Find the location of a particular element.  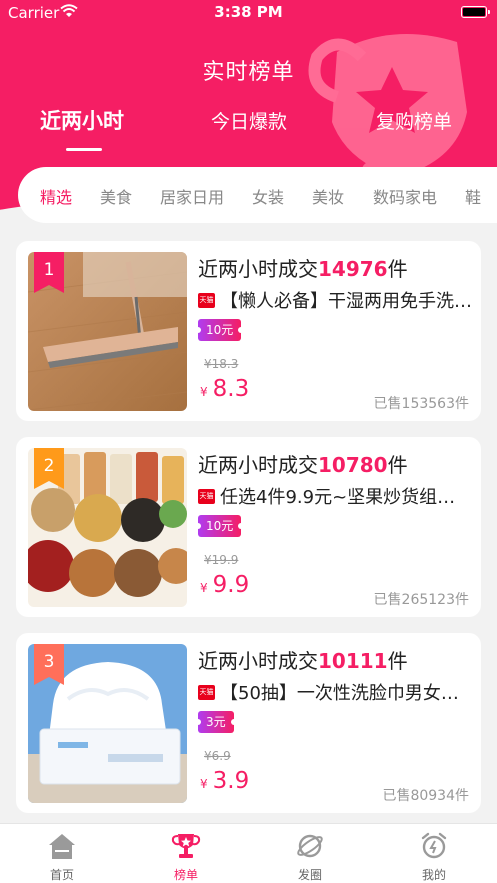

category-electronics: 数码家电 is located at coordinates (405, 196).